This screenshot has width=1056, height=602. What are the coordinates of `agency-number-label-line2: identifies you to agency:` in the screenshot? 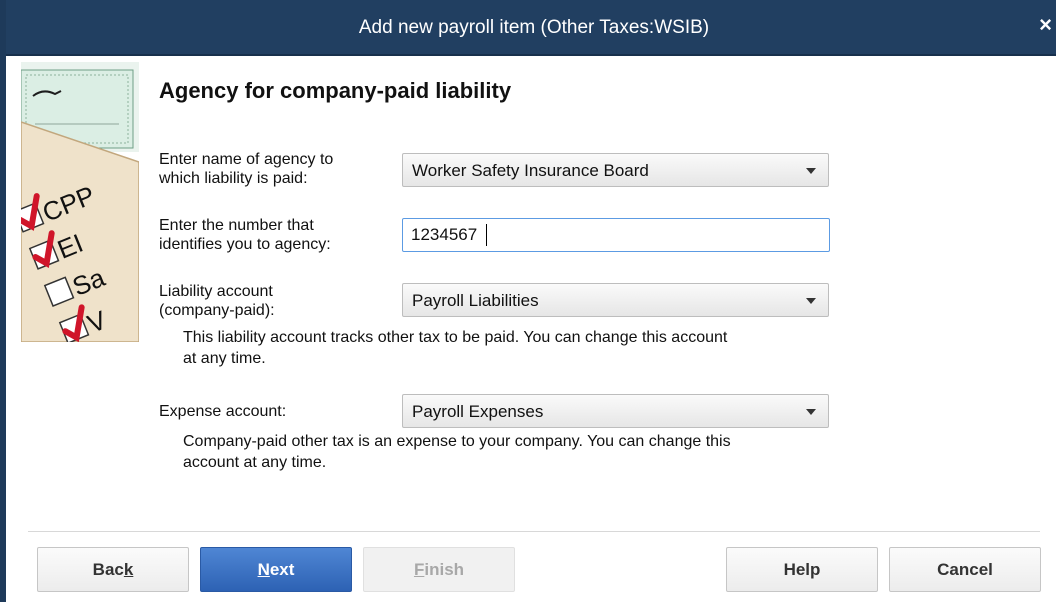 It's located at (245, 244).